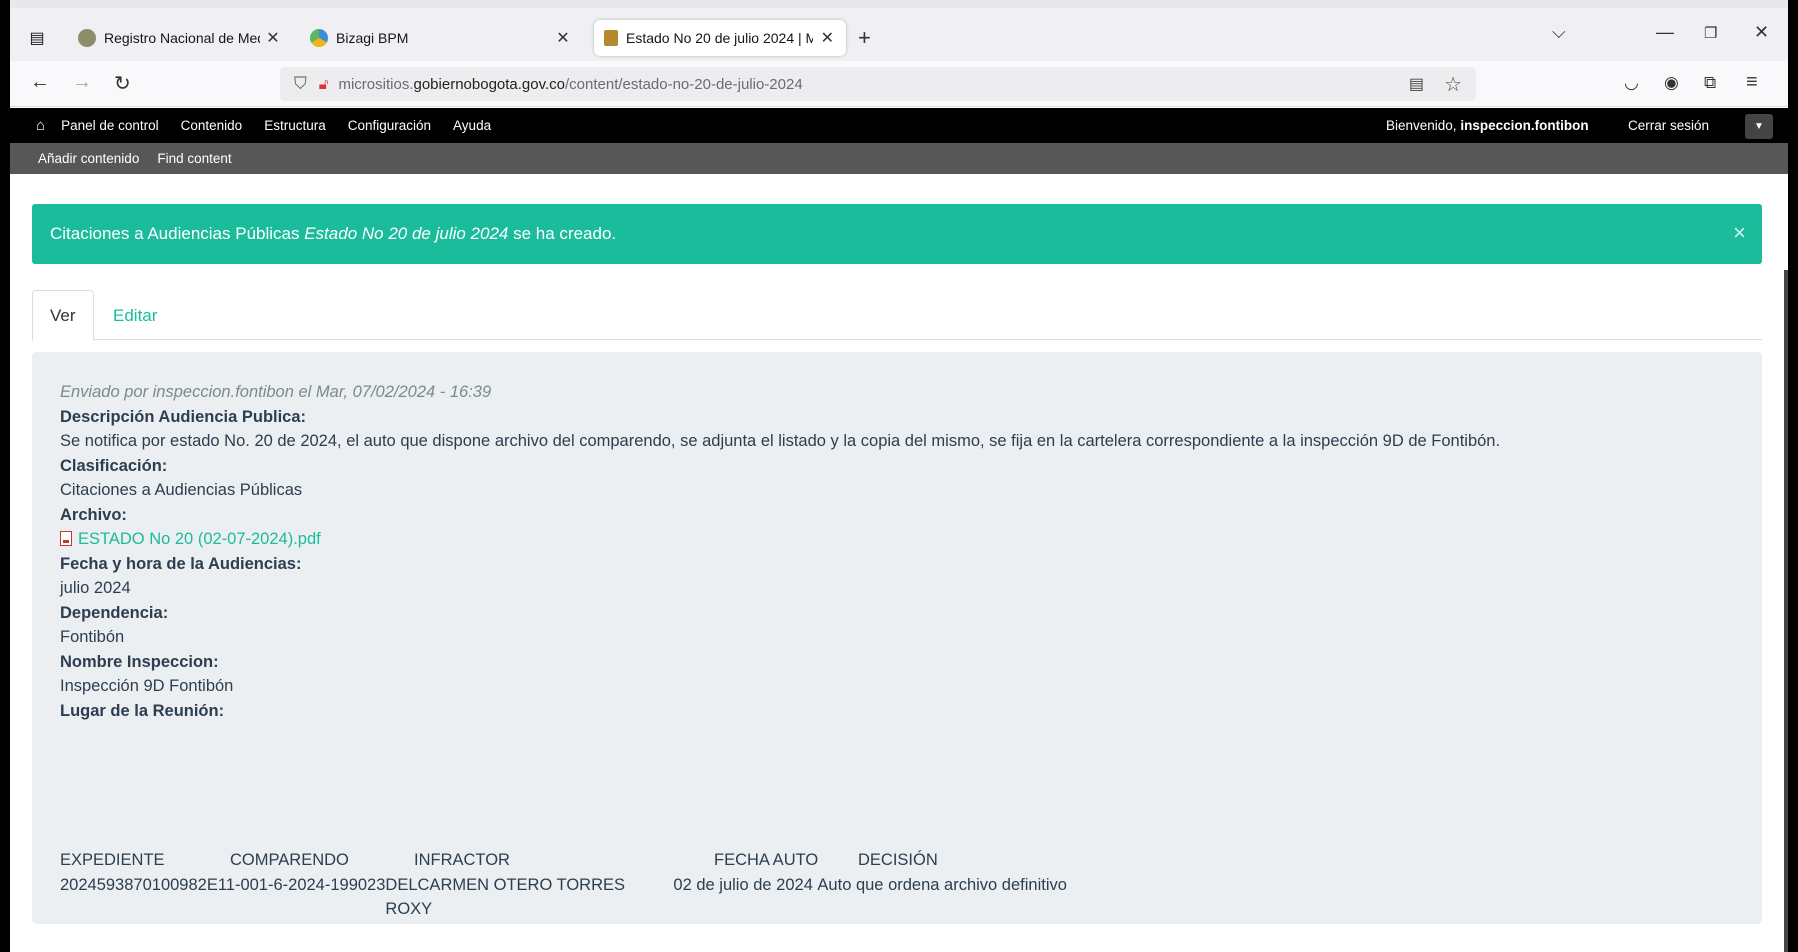 This screenshot has height=952, width=1798. Describe the element at coordinates (743, 884) in the screenshot. I see `table-cell: 02 de julio de 2024` at that location.